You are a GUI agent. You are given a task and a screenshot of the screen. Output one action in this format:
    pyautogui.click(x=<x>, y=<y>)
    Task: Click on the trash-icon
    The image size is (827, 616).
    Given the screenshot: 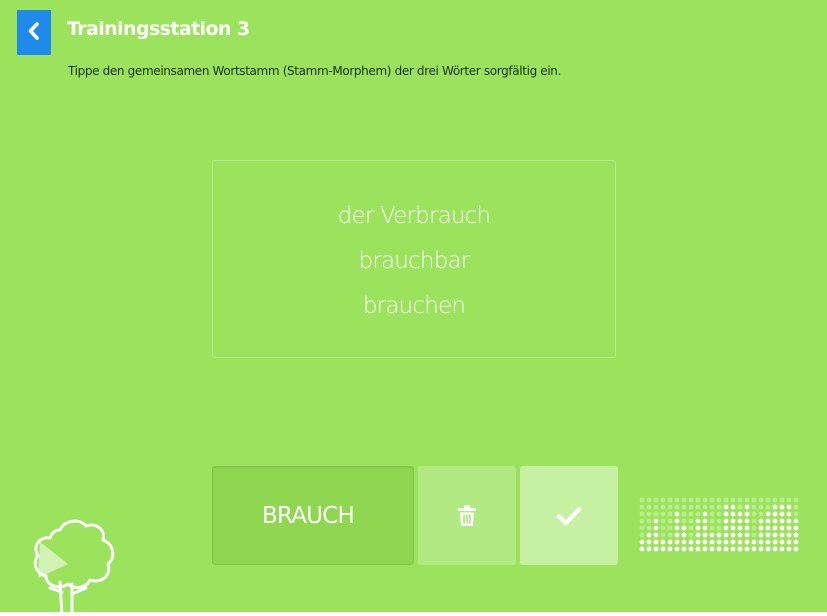 What is the action you would take?
    pyautogui.click(x=467, y=515)
    